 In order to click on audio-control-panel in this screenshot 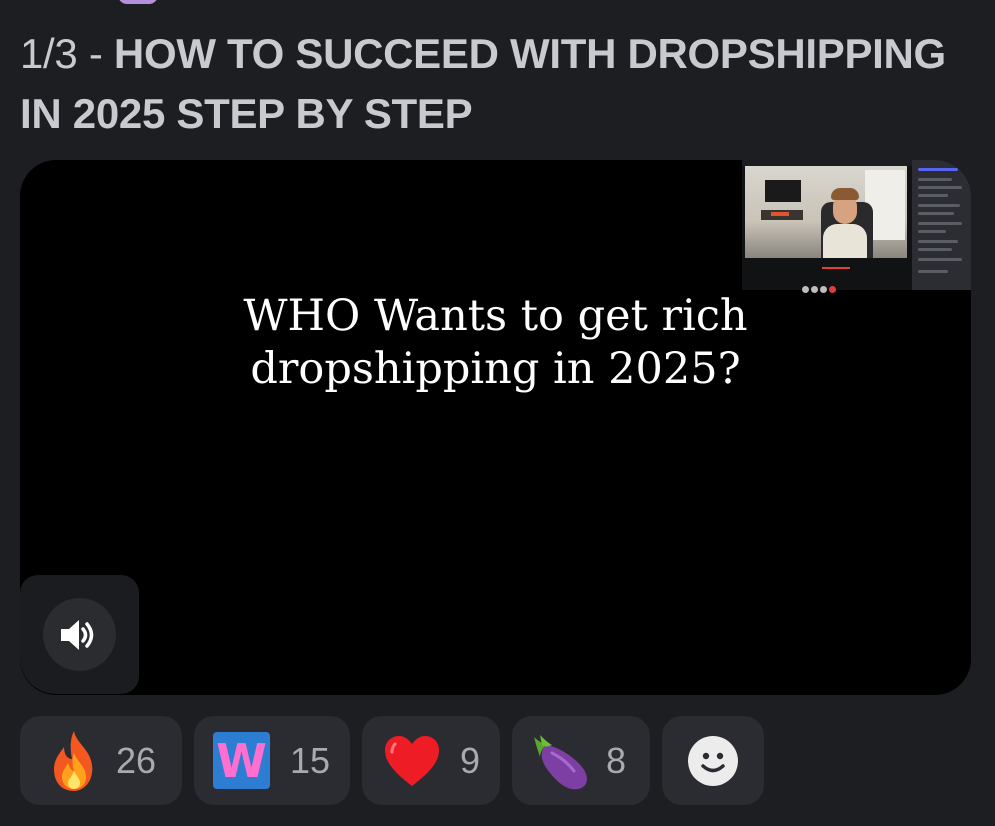, I will do `click(79, 634)`.